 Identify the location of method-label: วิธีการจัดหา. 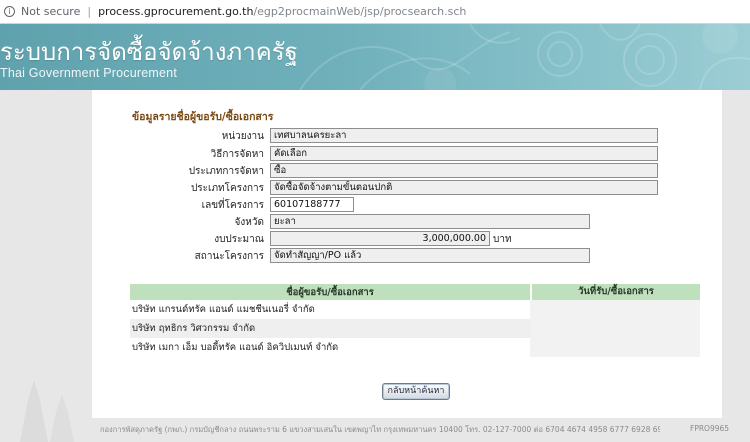
(237, 154).